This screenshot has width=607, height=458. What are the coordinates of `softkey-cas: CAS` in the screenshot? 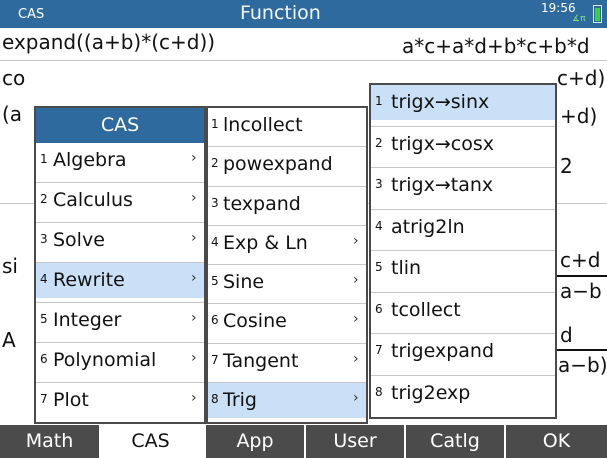 It's located at (150, 441).